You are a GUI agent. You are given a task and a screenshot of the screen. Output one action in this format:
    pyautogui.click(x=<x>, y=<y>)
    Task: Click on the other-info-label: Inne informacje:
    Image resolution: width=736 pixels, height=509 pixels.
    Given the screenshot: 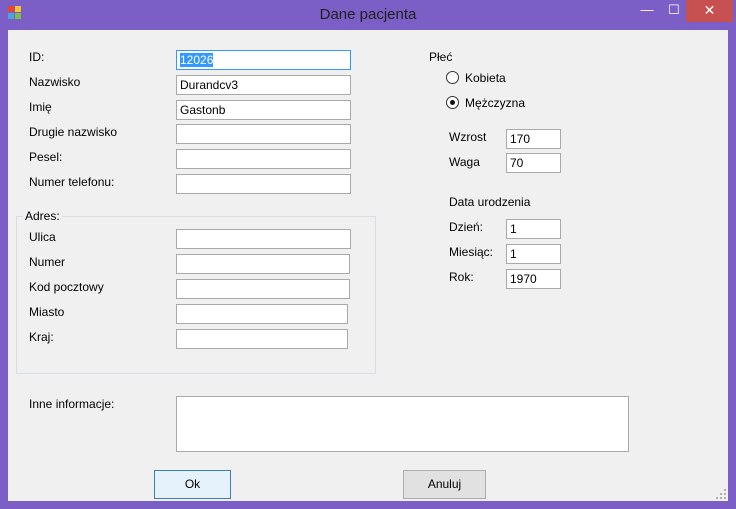 What is the action you would take?
    pyautogui.click(x=72, y=404)
    